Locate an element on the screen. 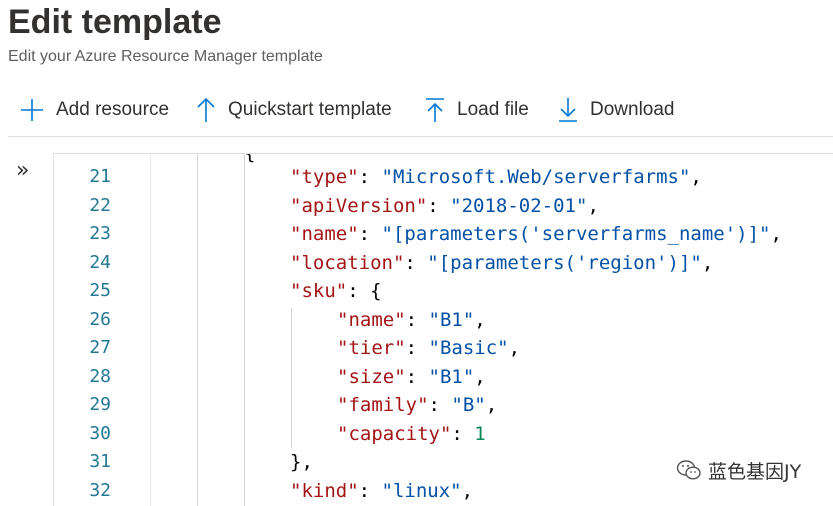  load-file-label: Load file is located at coordinates (493, 109).